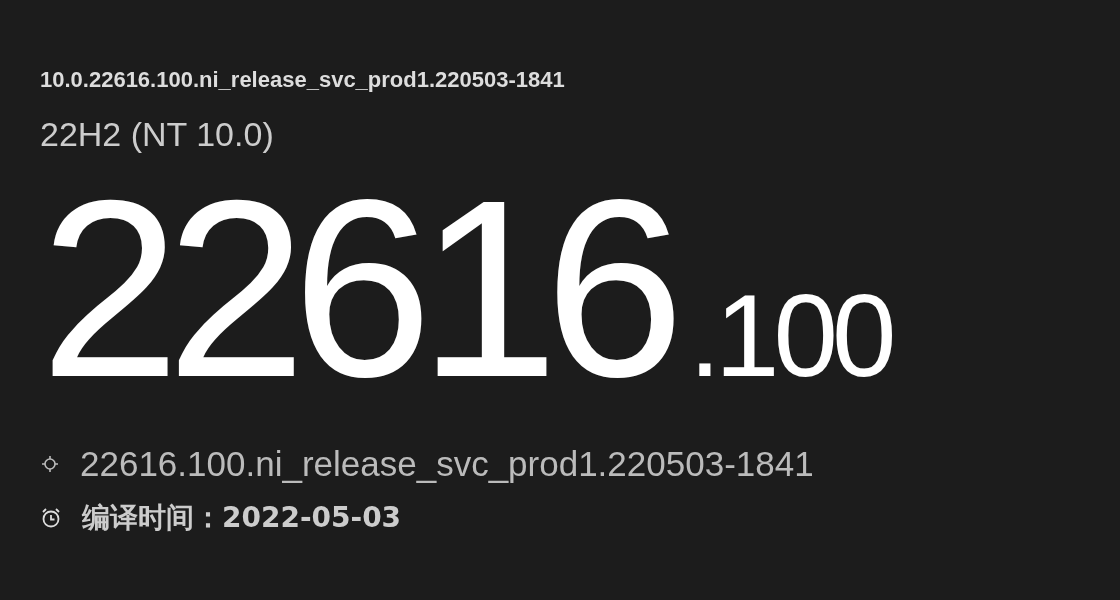 The height and width of the screenshot is (600, 1120). Describe the element at coordinates (242, 518) in the screenshot. I see `build-date: 编译时间：2022-05-03` at that location.